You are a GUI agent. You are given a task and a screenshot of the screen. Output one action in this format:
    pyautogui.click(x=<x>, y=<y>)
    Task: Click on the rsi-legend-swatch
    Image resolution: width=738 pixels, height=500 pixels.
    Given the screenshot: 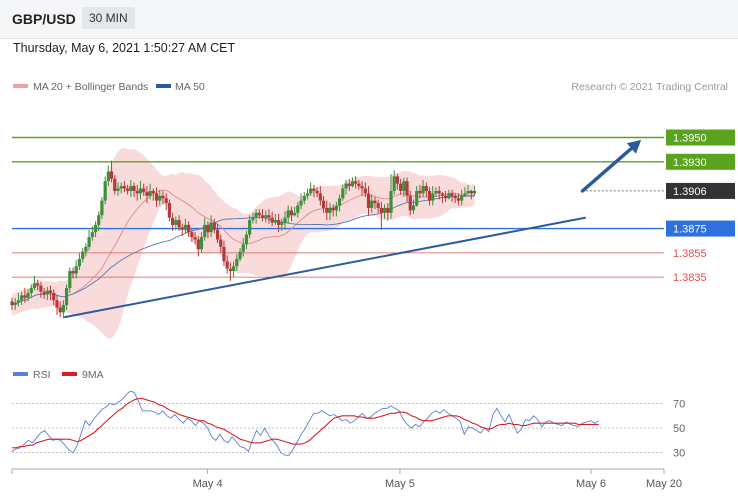 What is the action you would take?
    pyautogui.click(x=20, y=374)
    